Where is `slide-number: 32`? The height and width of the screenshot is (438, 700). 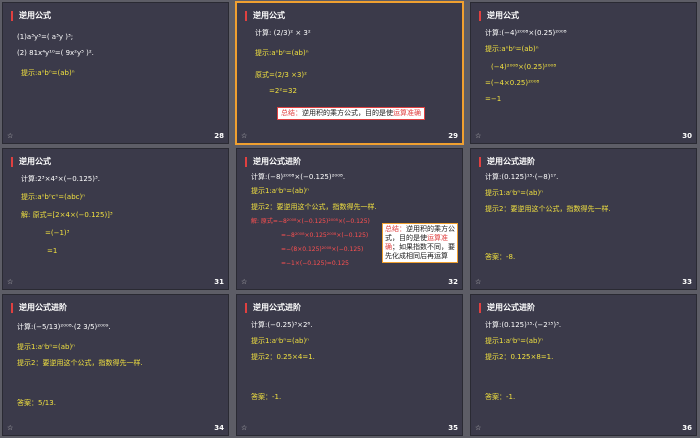
slide-number: 32 is located at coordinates (453, 282).